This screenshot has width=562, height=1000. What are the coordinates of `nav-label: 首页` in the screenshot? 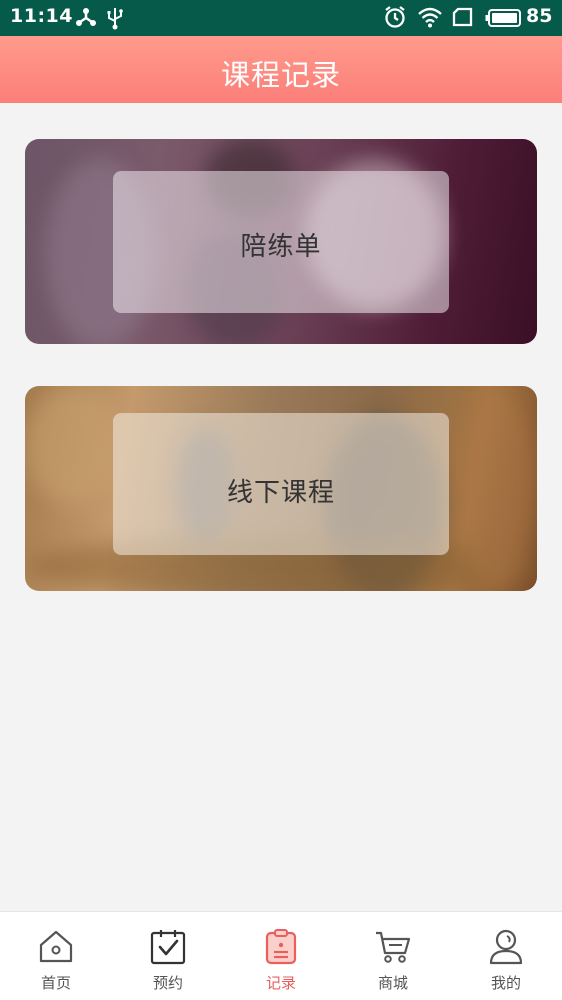 It's located at (55, 983).